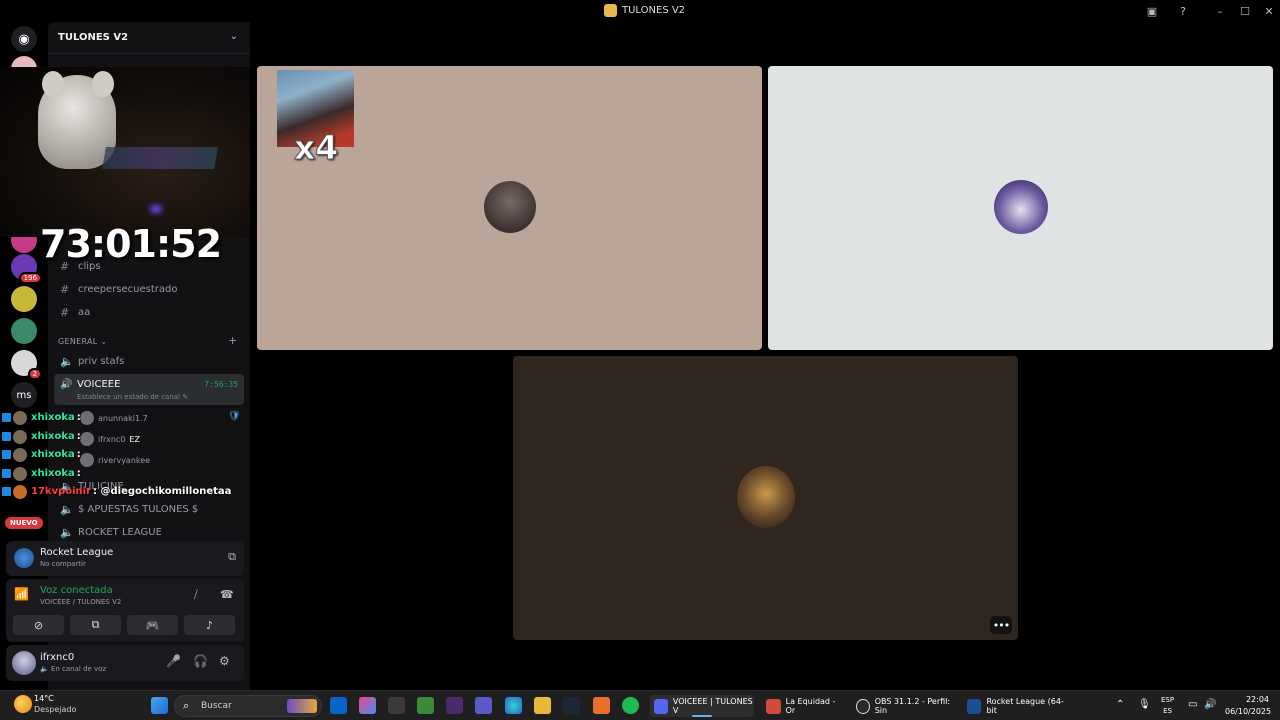  Describe the element at coordinates (1210, 704) in the screenshot. I see `volume-icon: 🔊` at that location.